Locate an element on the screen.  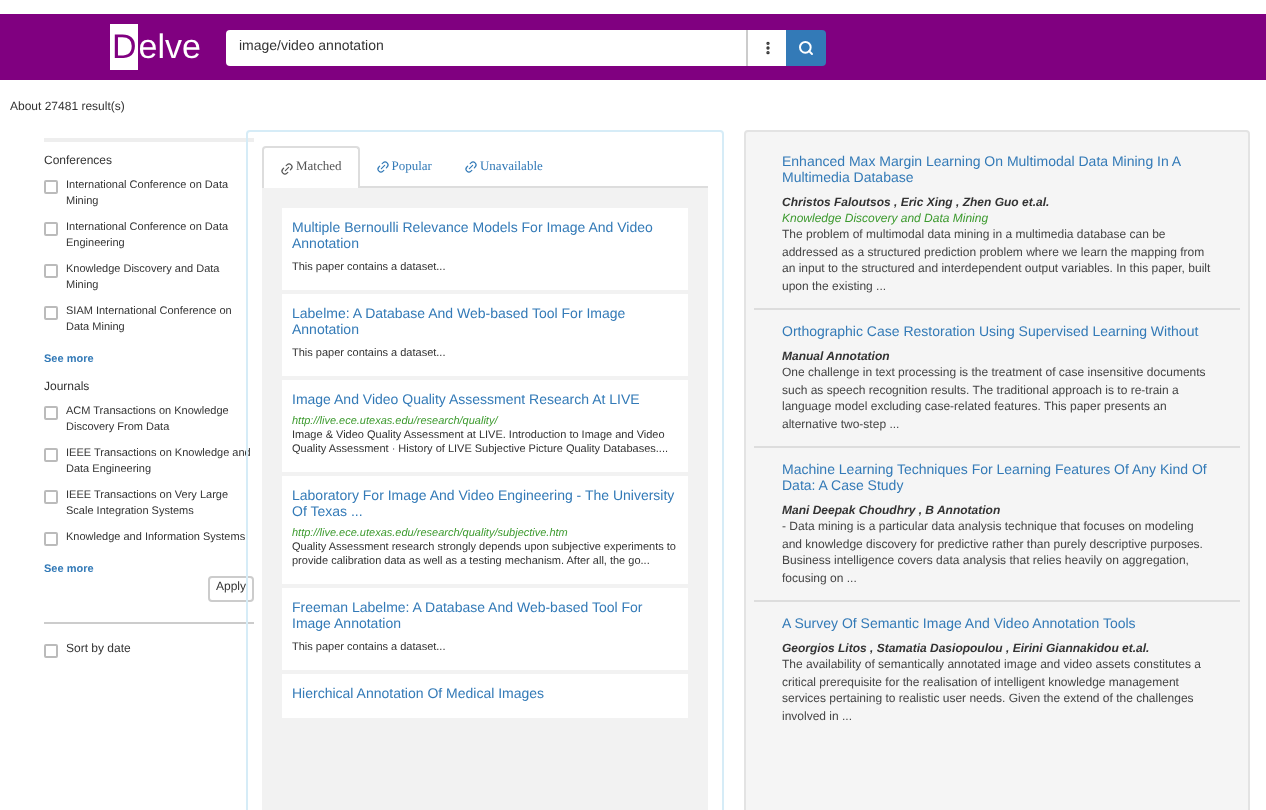
search-button is located at coordinates (806, 47).